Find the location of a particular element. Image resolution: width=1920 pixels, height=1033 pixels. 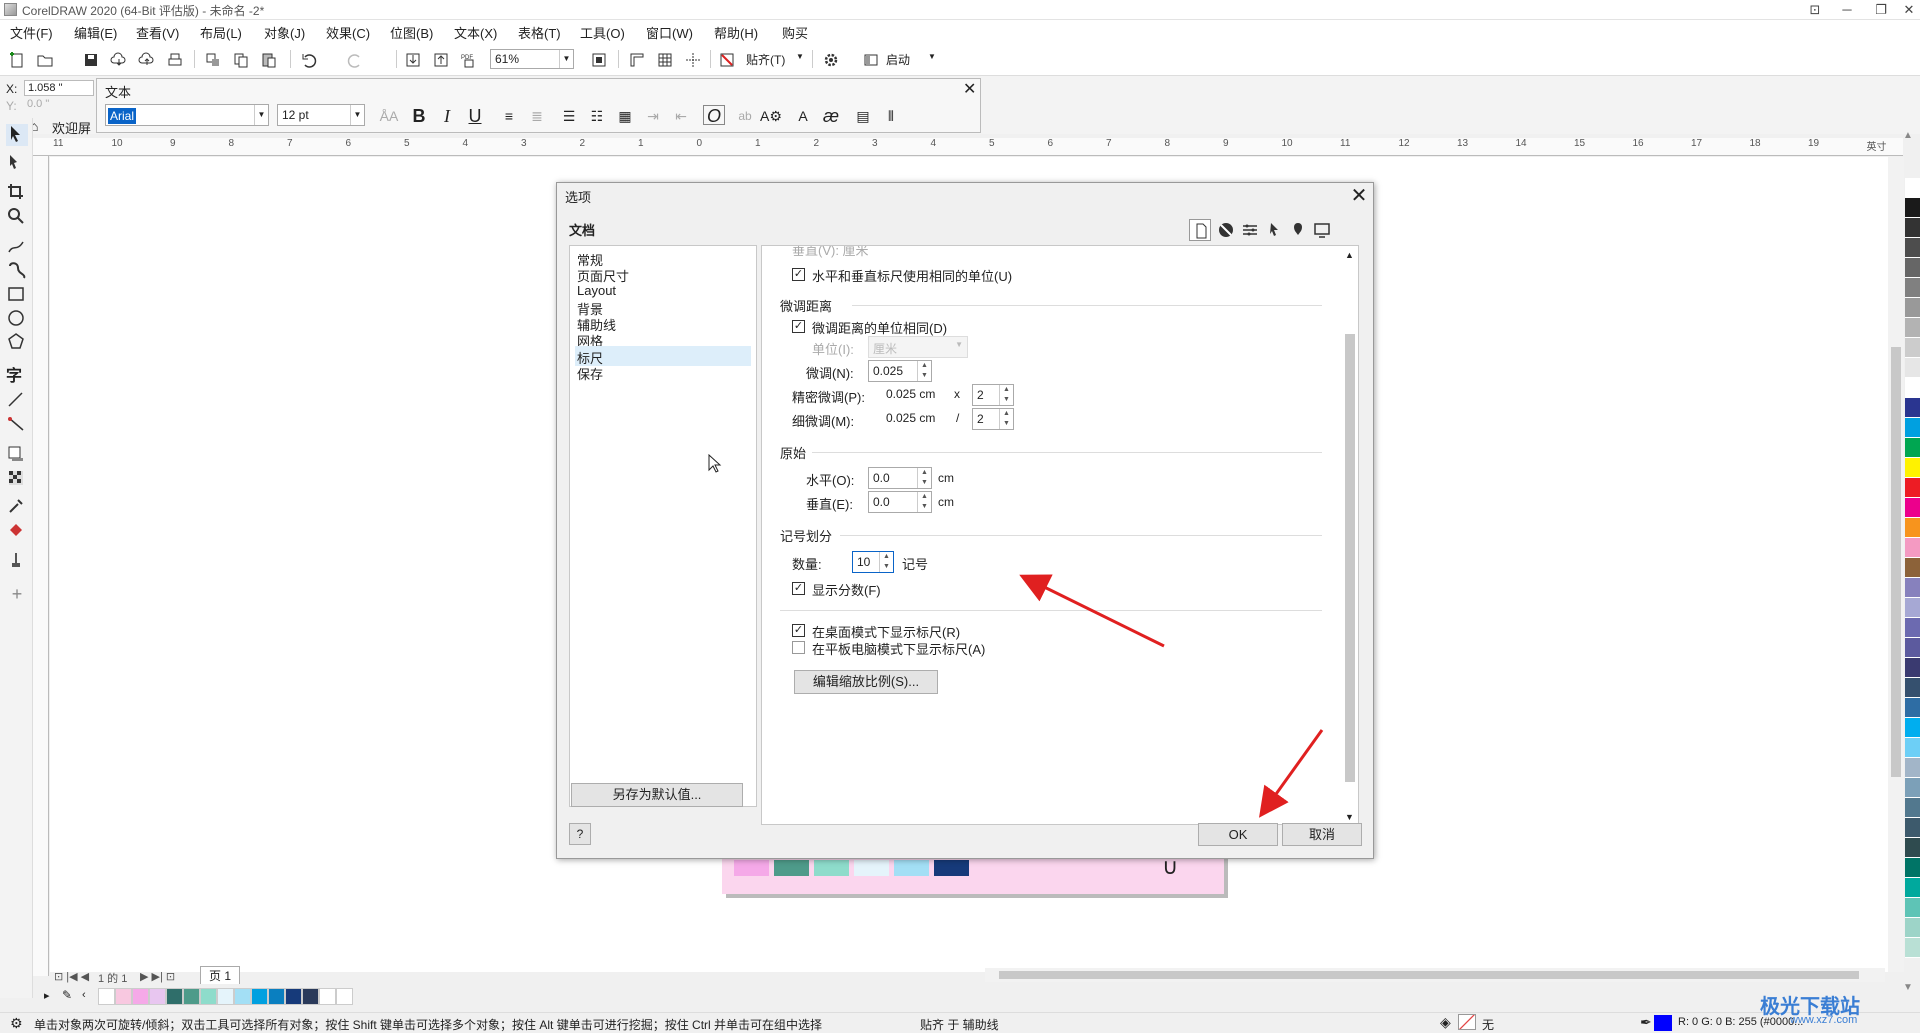

character-format-icon: A is located at coordinates (803, 116).